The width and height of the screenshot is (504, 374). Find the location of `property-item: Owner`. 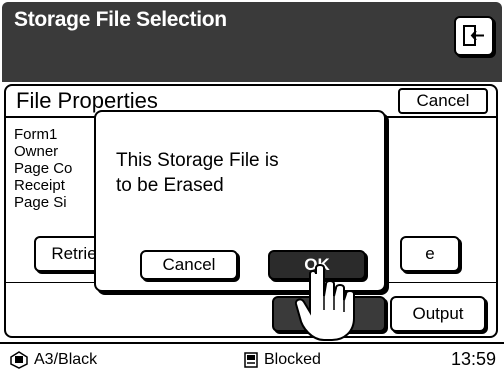

property-item: Owner is located at coordinates (36, 151).